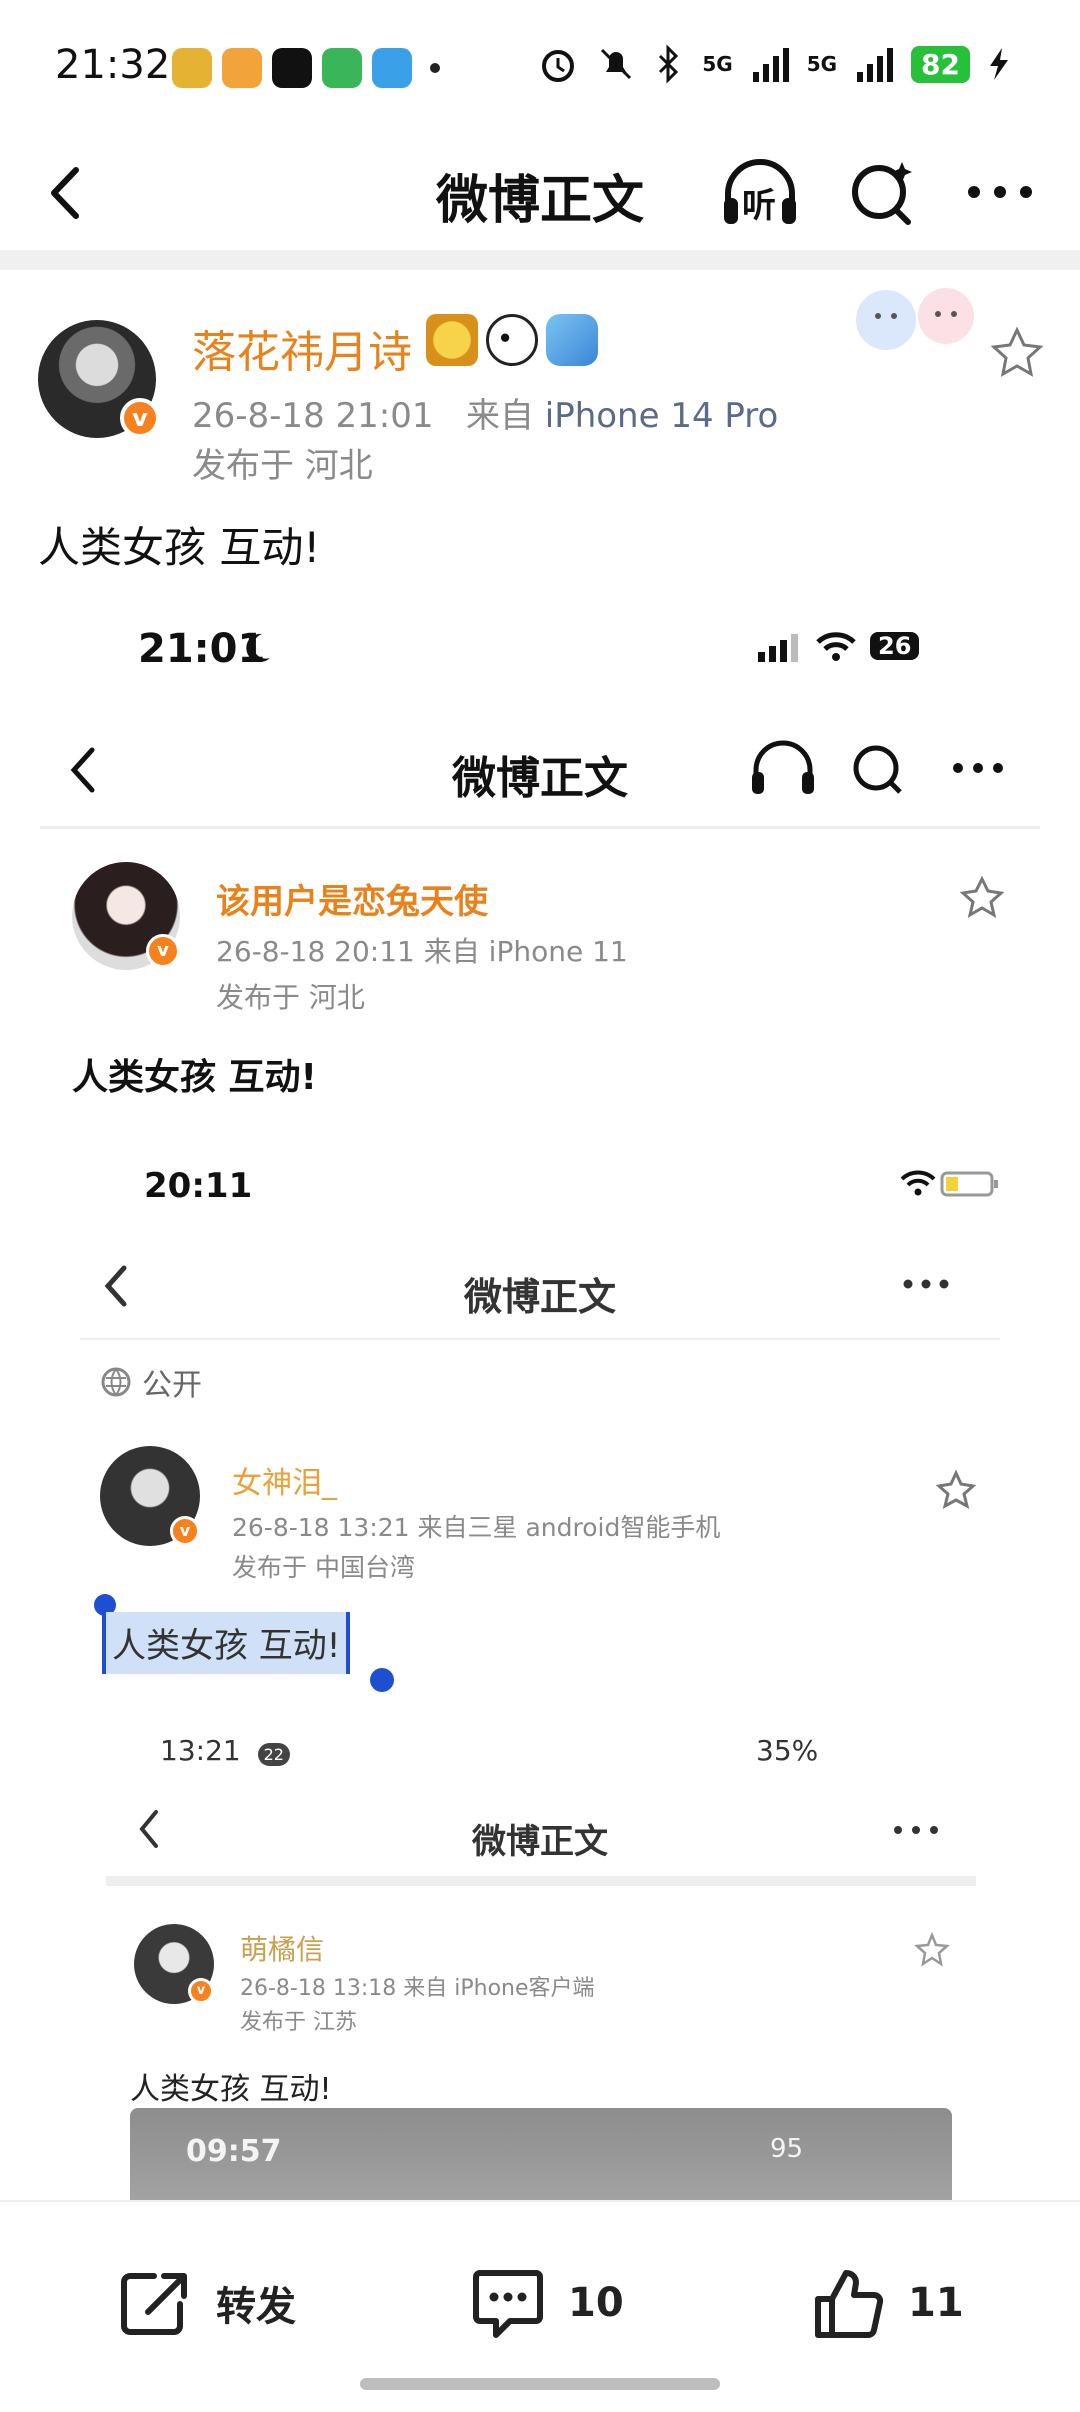  What do you see at coordinates (887, 2303) in the screenshot?
I see `like-button: 11` at bounding box center [887, 2303].